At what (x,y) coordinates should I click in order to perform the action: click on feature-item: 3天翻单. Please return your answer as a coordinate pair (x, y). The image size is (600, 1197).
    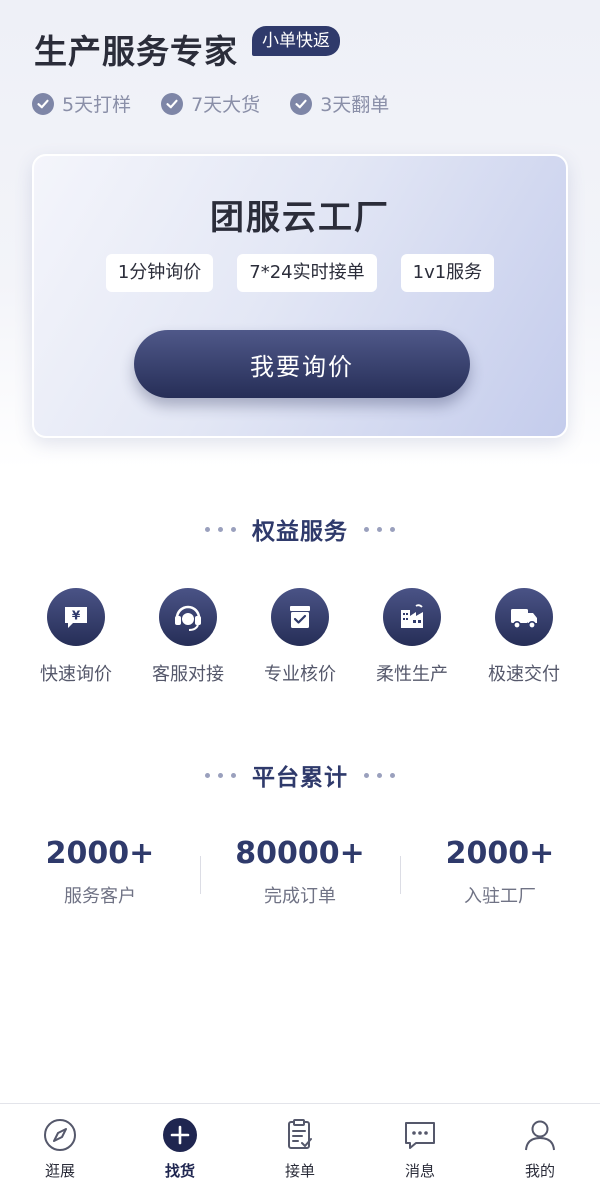
    Looking at the image, I should click on (339, 103).